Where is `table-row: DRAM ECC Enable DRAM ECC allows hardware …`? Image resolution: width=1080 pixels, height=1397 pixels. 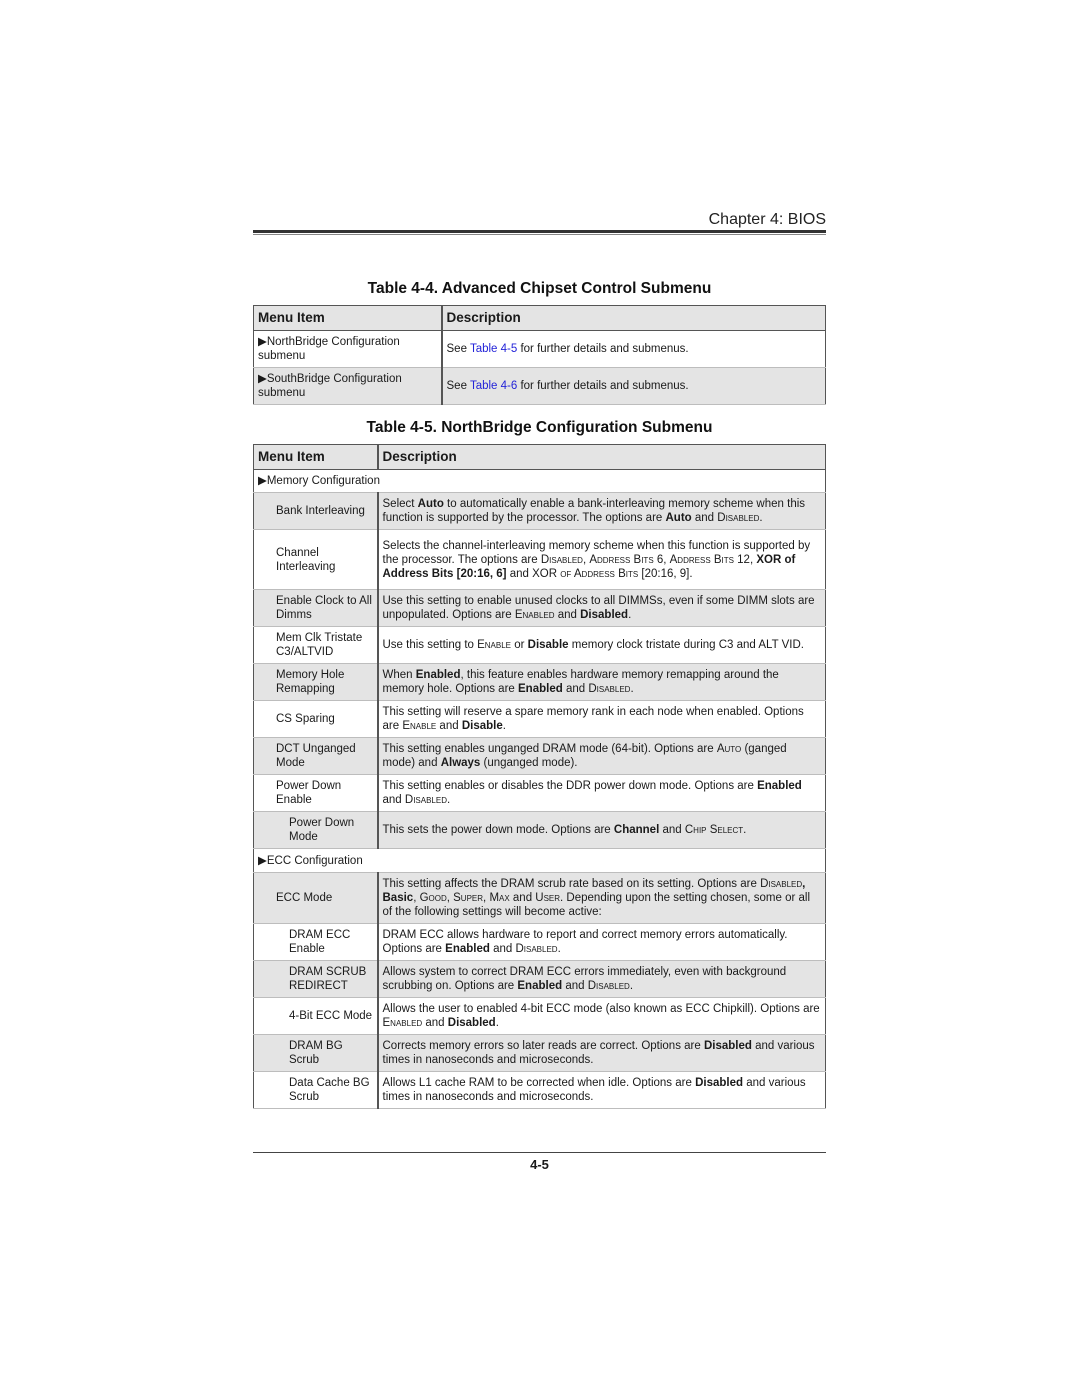 table-row: DRAM ECC Enable DRAM ECC allows hardware … is located at coordinates (539, 942).